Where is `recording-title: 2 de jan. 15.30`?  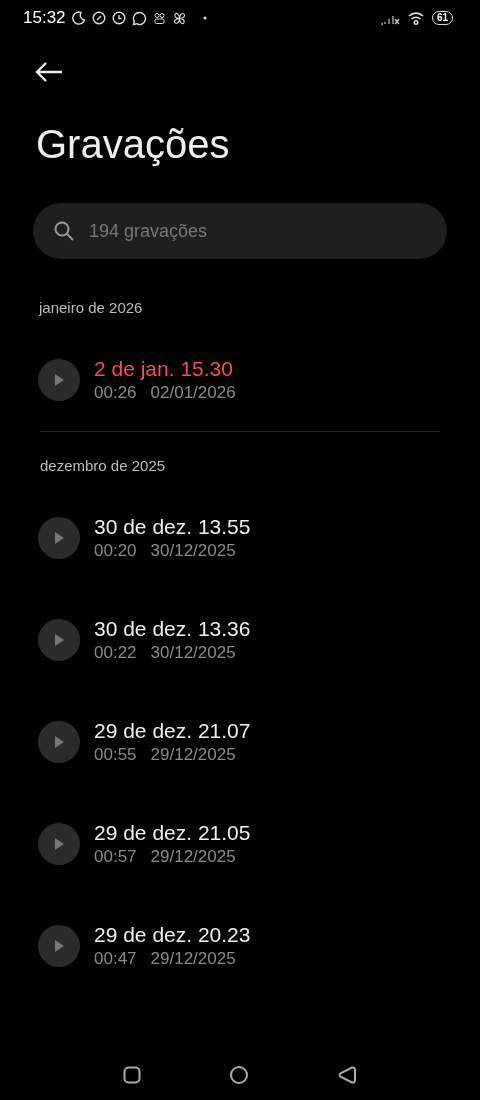 recording-title: 2 de jan. 15.30 is located at coordinates (164, 369).